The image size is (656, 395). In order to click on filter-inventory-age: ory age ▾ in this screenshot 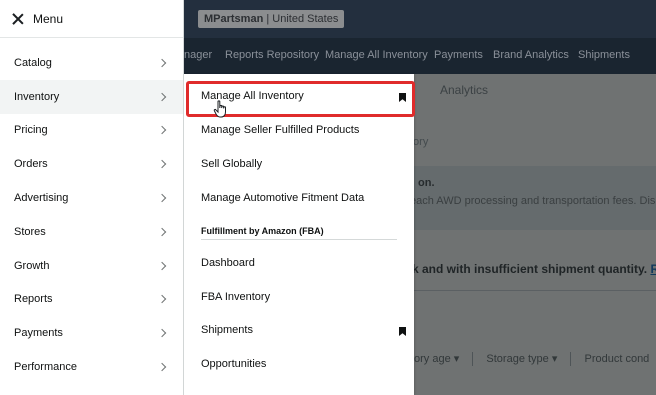, I will do `click(436, 359)`.